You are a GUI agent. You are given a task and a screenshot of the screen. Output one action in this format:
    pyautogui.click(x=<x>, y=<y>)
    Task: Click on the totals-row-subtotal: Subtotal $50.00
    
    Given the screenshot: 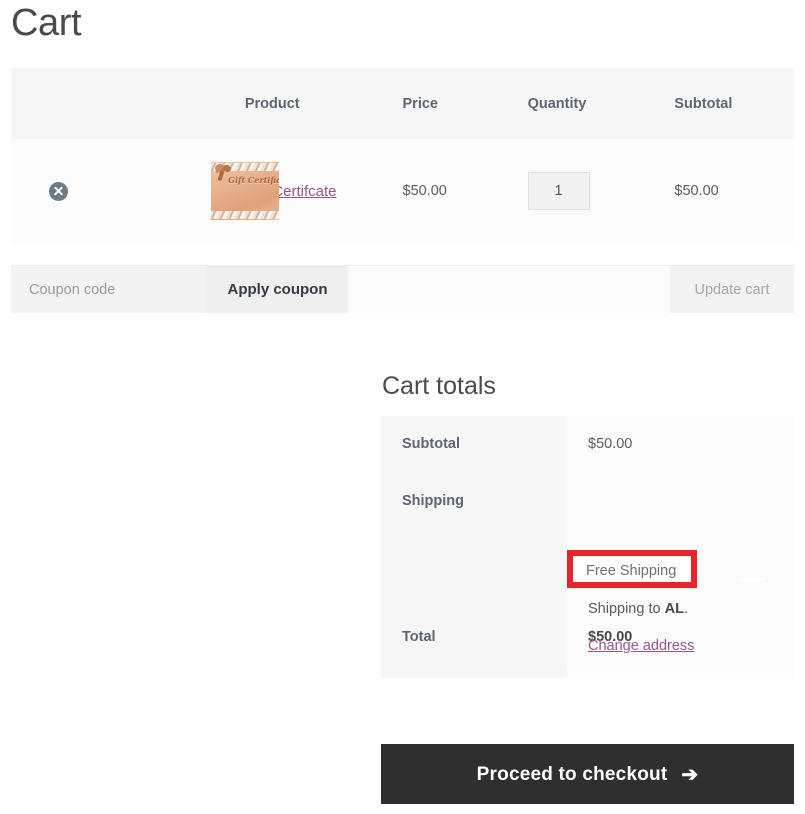 What is the action you would take?
    pyautogui.click(x=587, y=444)
    